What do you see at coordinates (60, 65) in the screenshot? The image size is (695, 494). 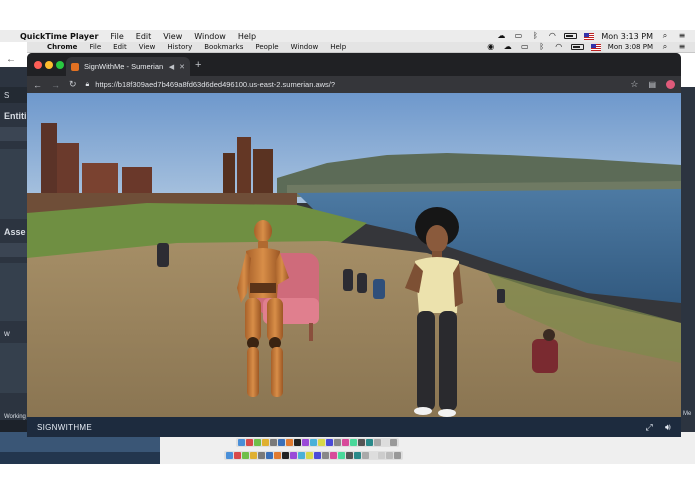 I see `window-zoom-button` at bounding box center [60, 65].